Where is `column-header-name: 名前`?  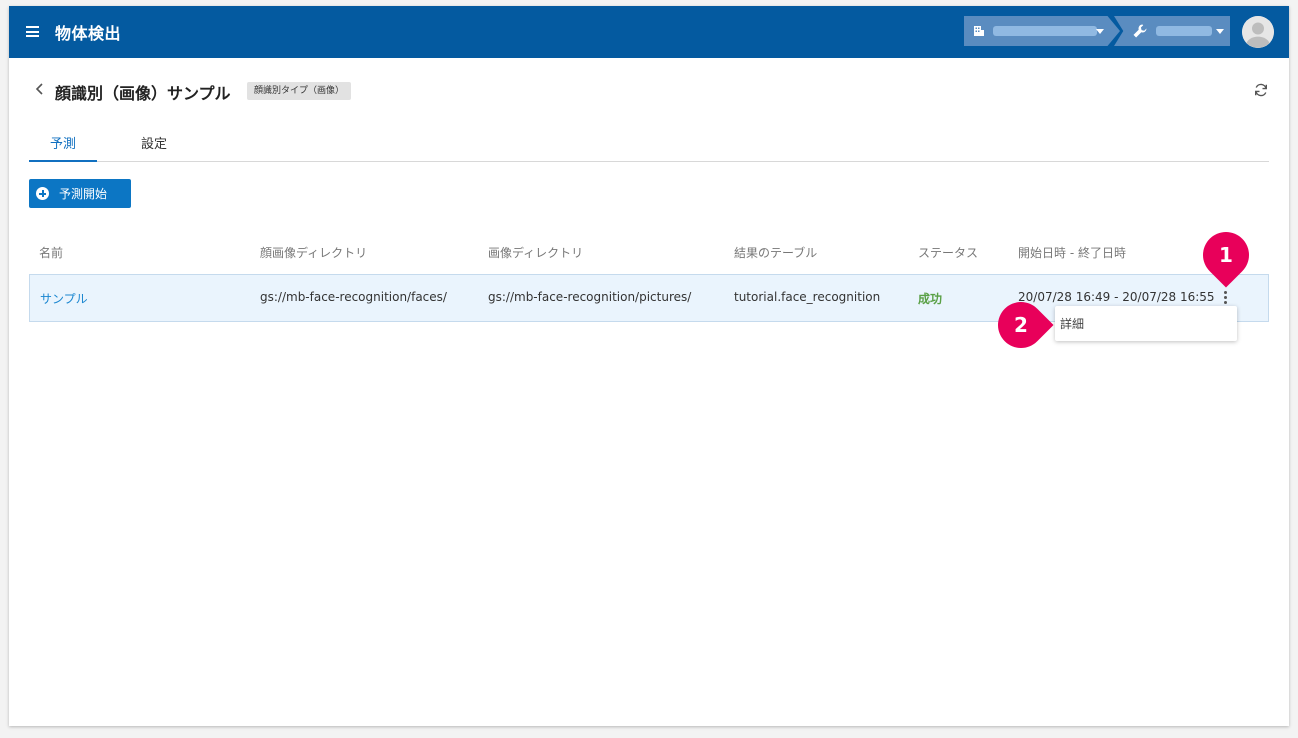
column-header-name: 名前 is located at coordinates (51, 253).